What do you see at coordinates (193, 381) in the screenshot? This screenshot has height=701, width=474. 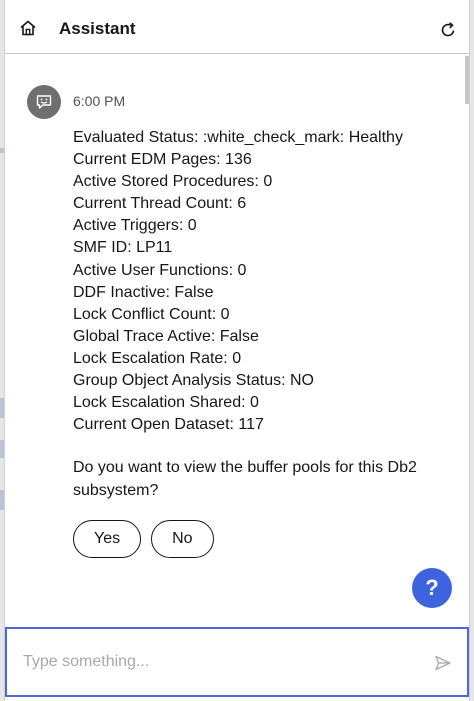 I see `status-line: Group Object Analysis Status: NO` at bounding box center [193, 381].